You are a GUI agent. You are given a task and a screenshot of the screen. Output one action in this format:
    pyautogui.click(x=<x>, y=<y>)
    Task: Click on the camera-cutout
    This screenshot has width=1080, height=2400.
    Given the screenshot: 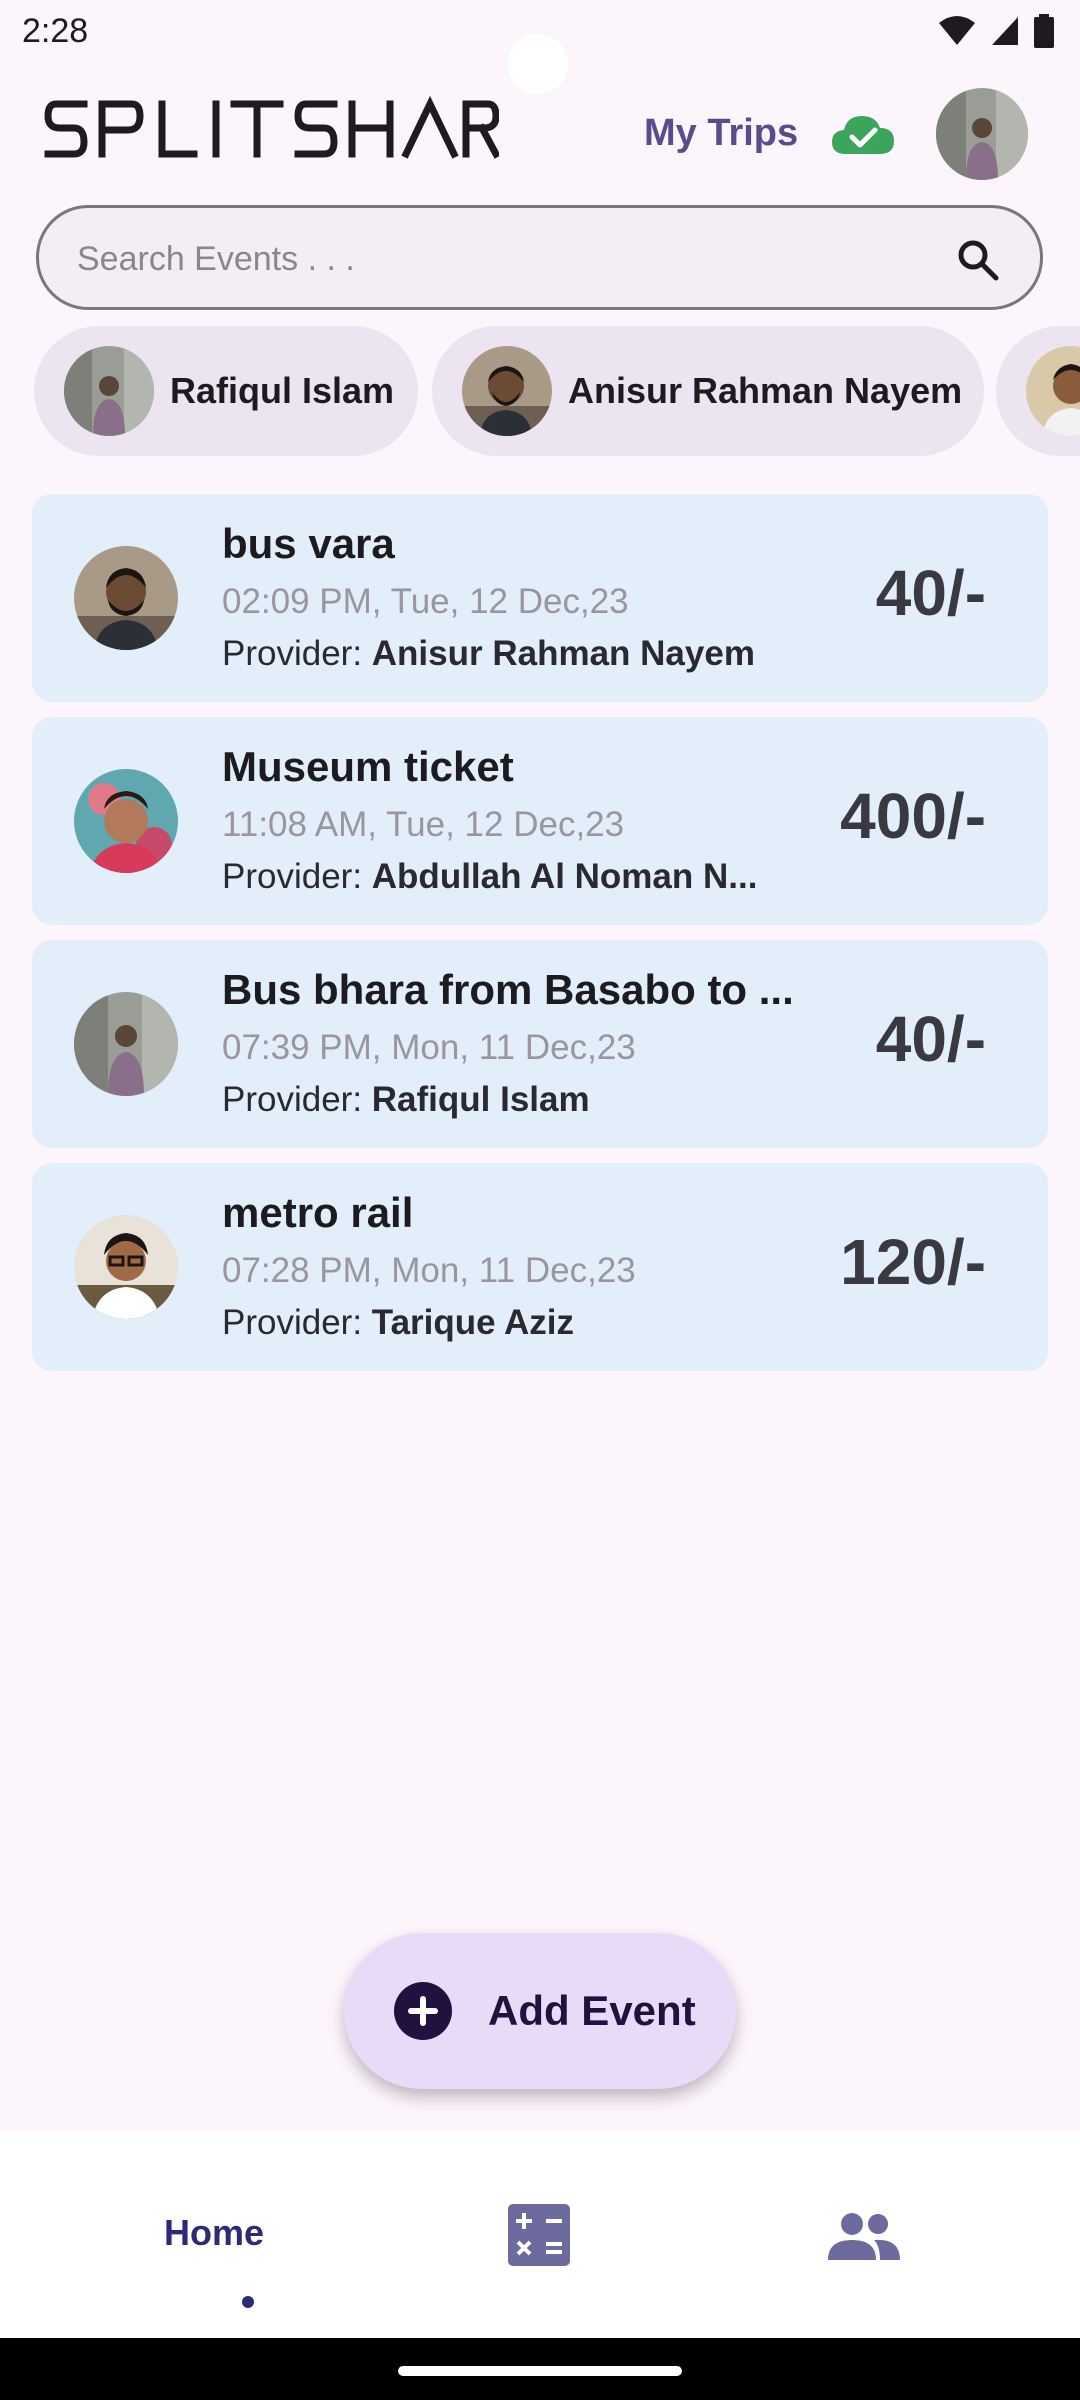 What is the action you would take?
    pyautogui.click(x=538, y=64)
    